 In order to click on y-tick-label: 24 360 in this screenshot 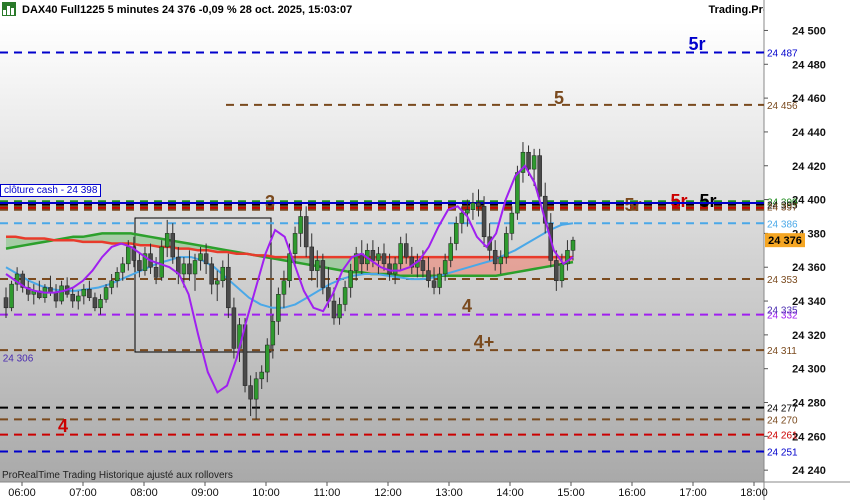, I will do `click(809, 268)`.